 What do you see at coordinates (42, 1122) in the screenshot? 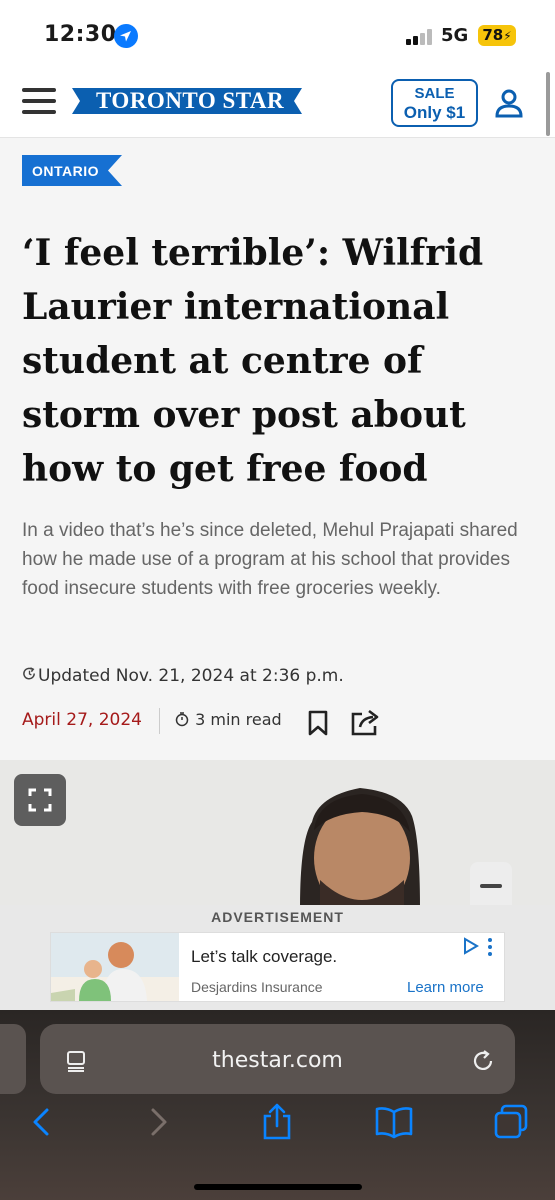
I see `back-icon` at bounding box center [42, 1122].